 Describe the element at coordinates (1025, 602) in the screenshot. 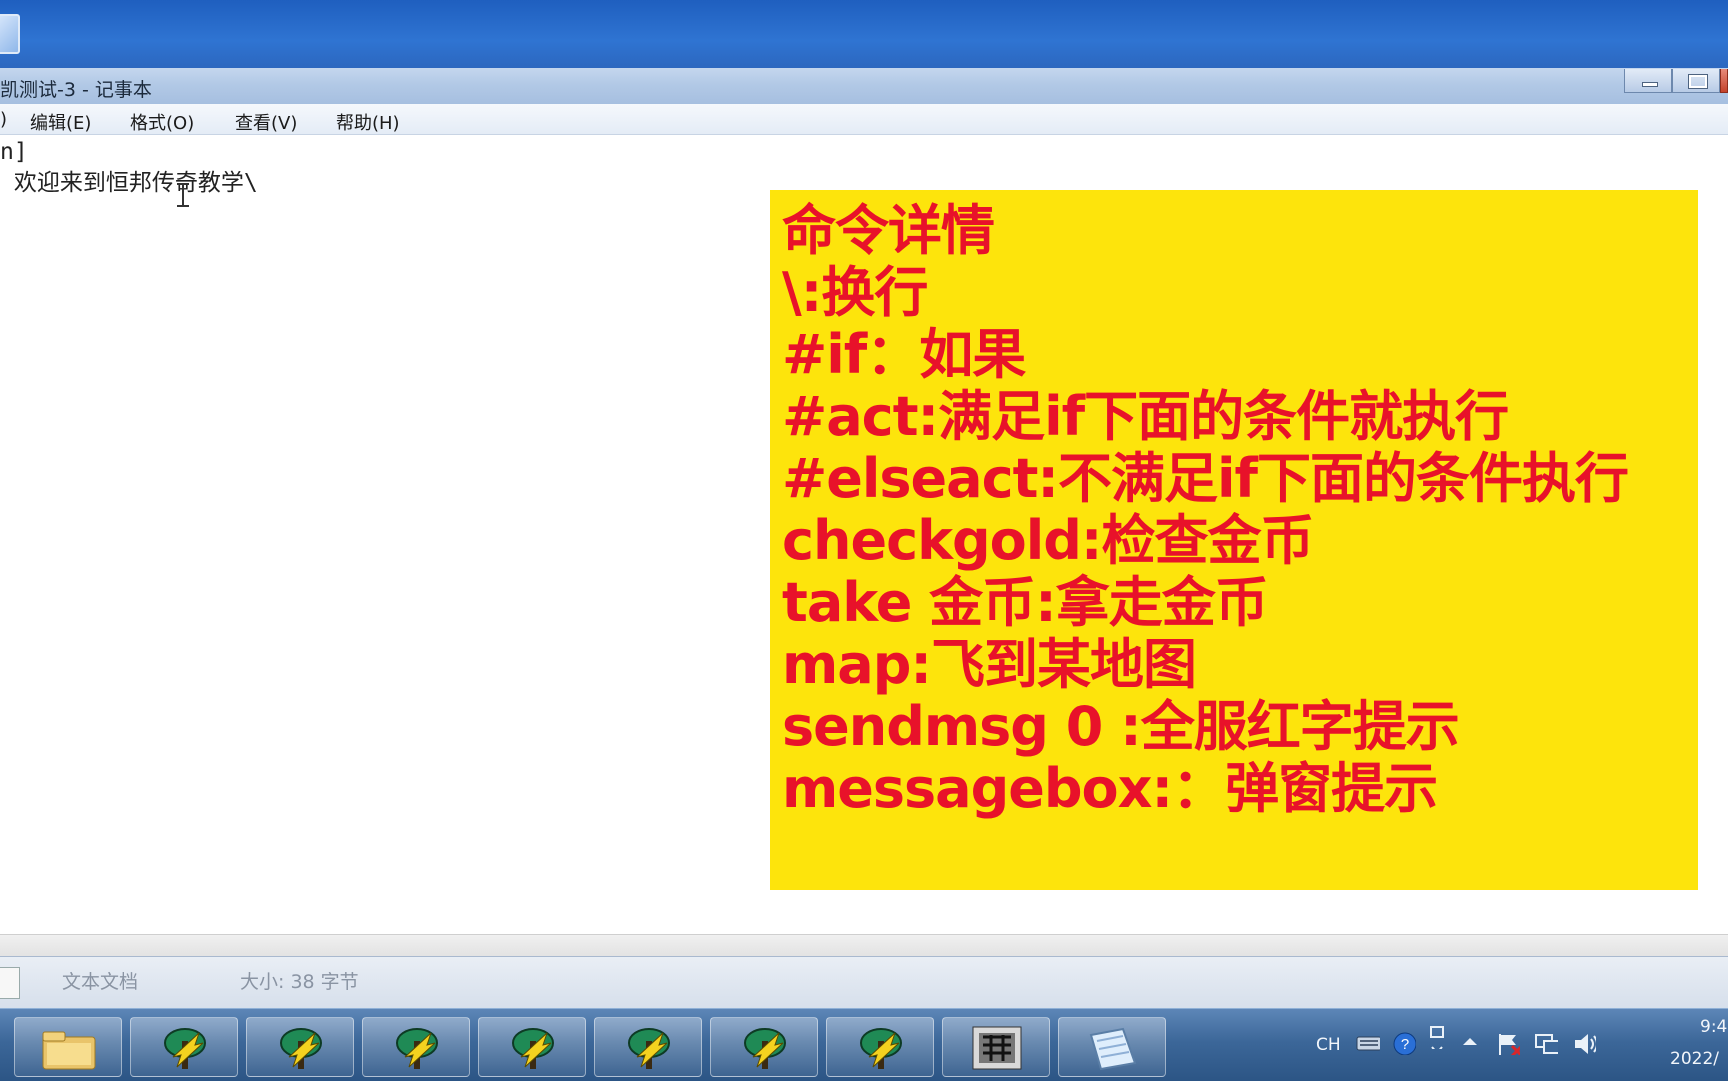

I see `overlay-line: take 金币:拿走金币` at that location.